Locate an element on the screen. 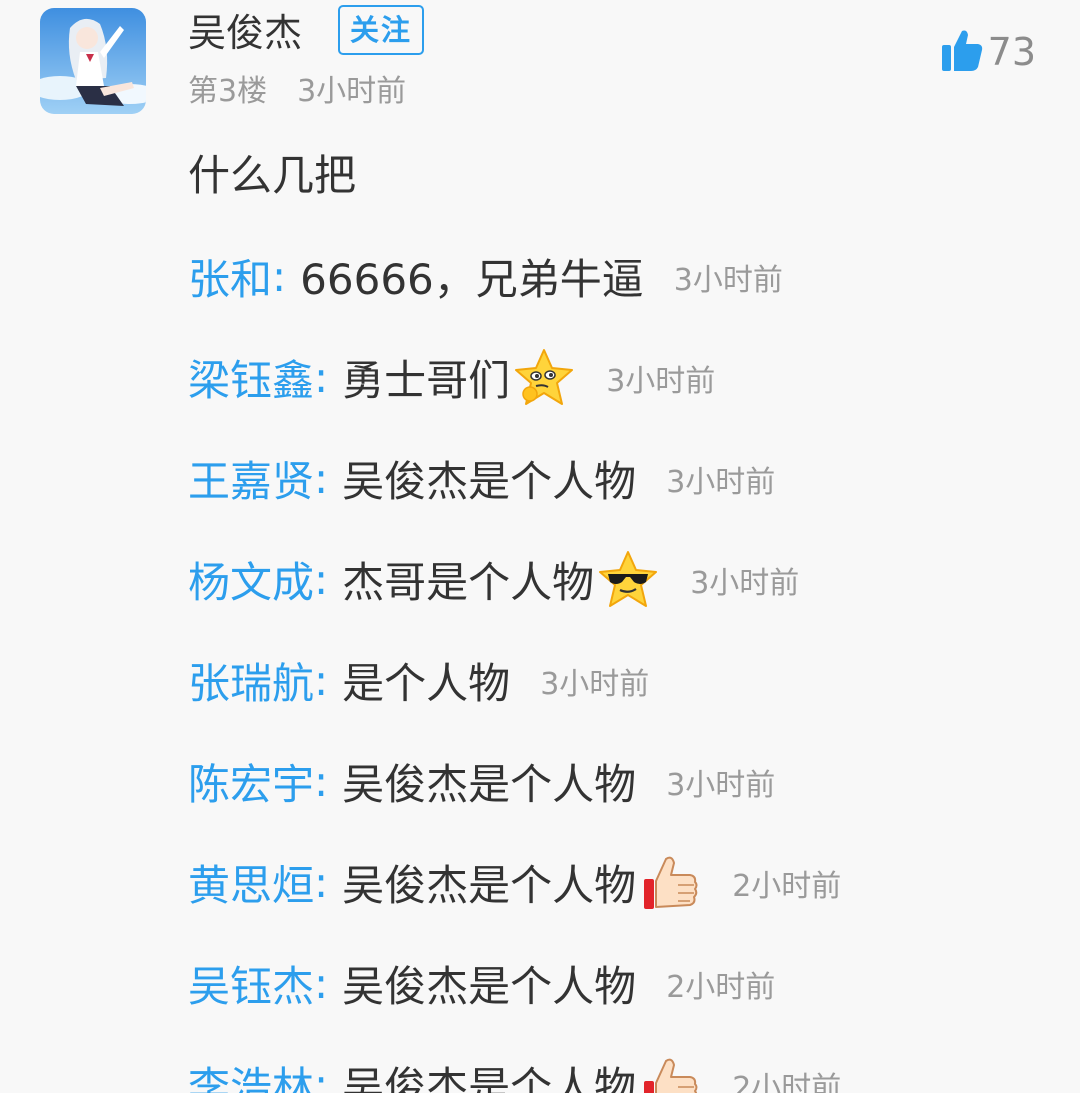 The image size is (1080, 1093). avatar is located at coordinates (93, 61).